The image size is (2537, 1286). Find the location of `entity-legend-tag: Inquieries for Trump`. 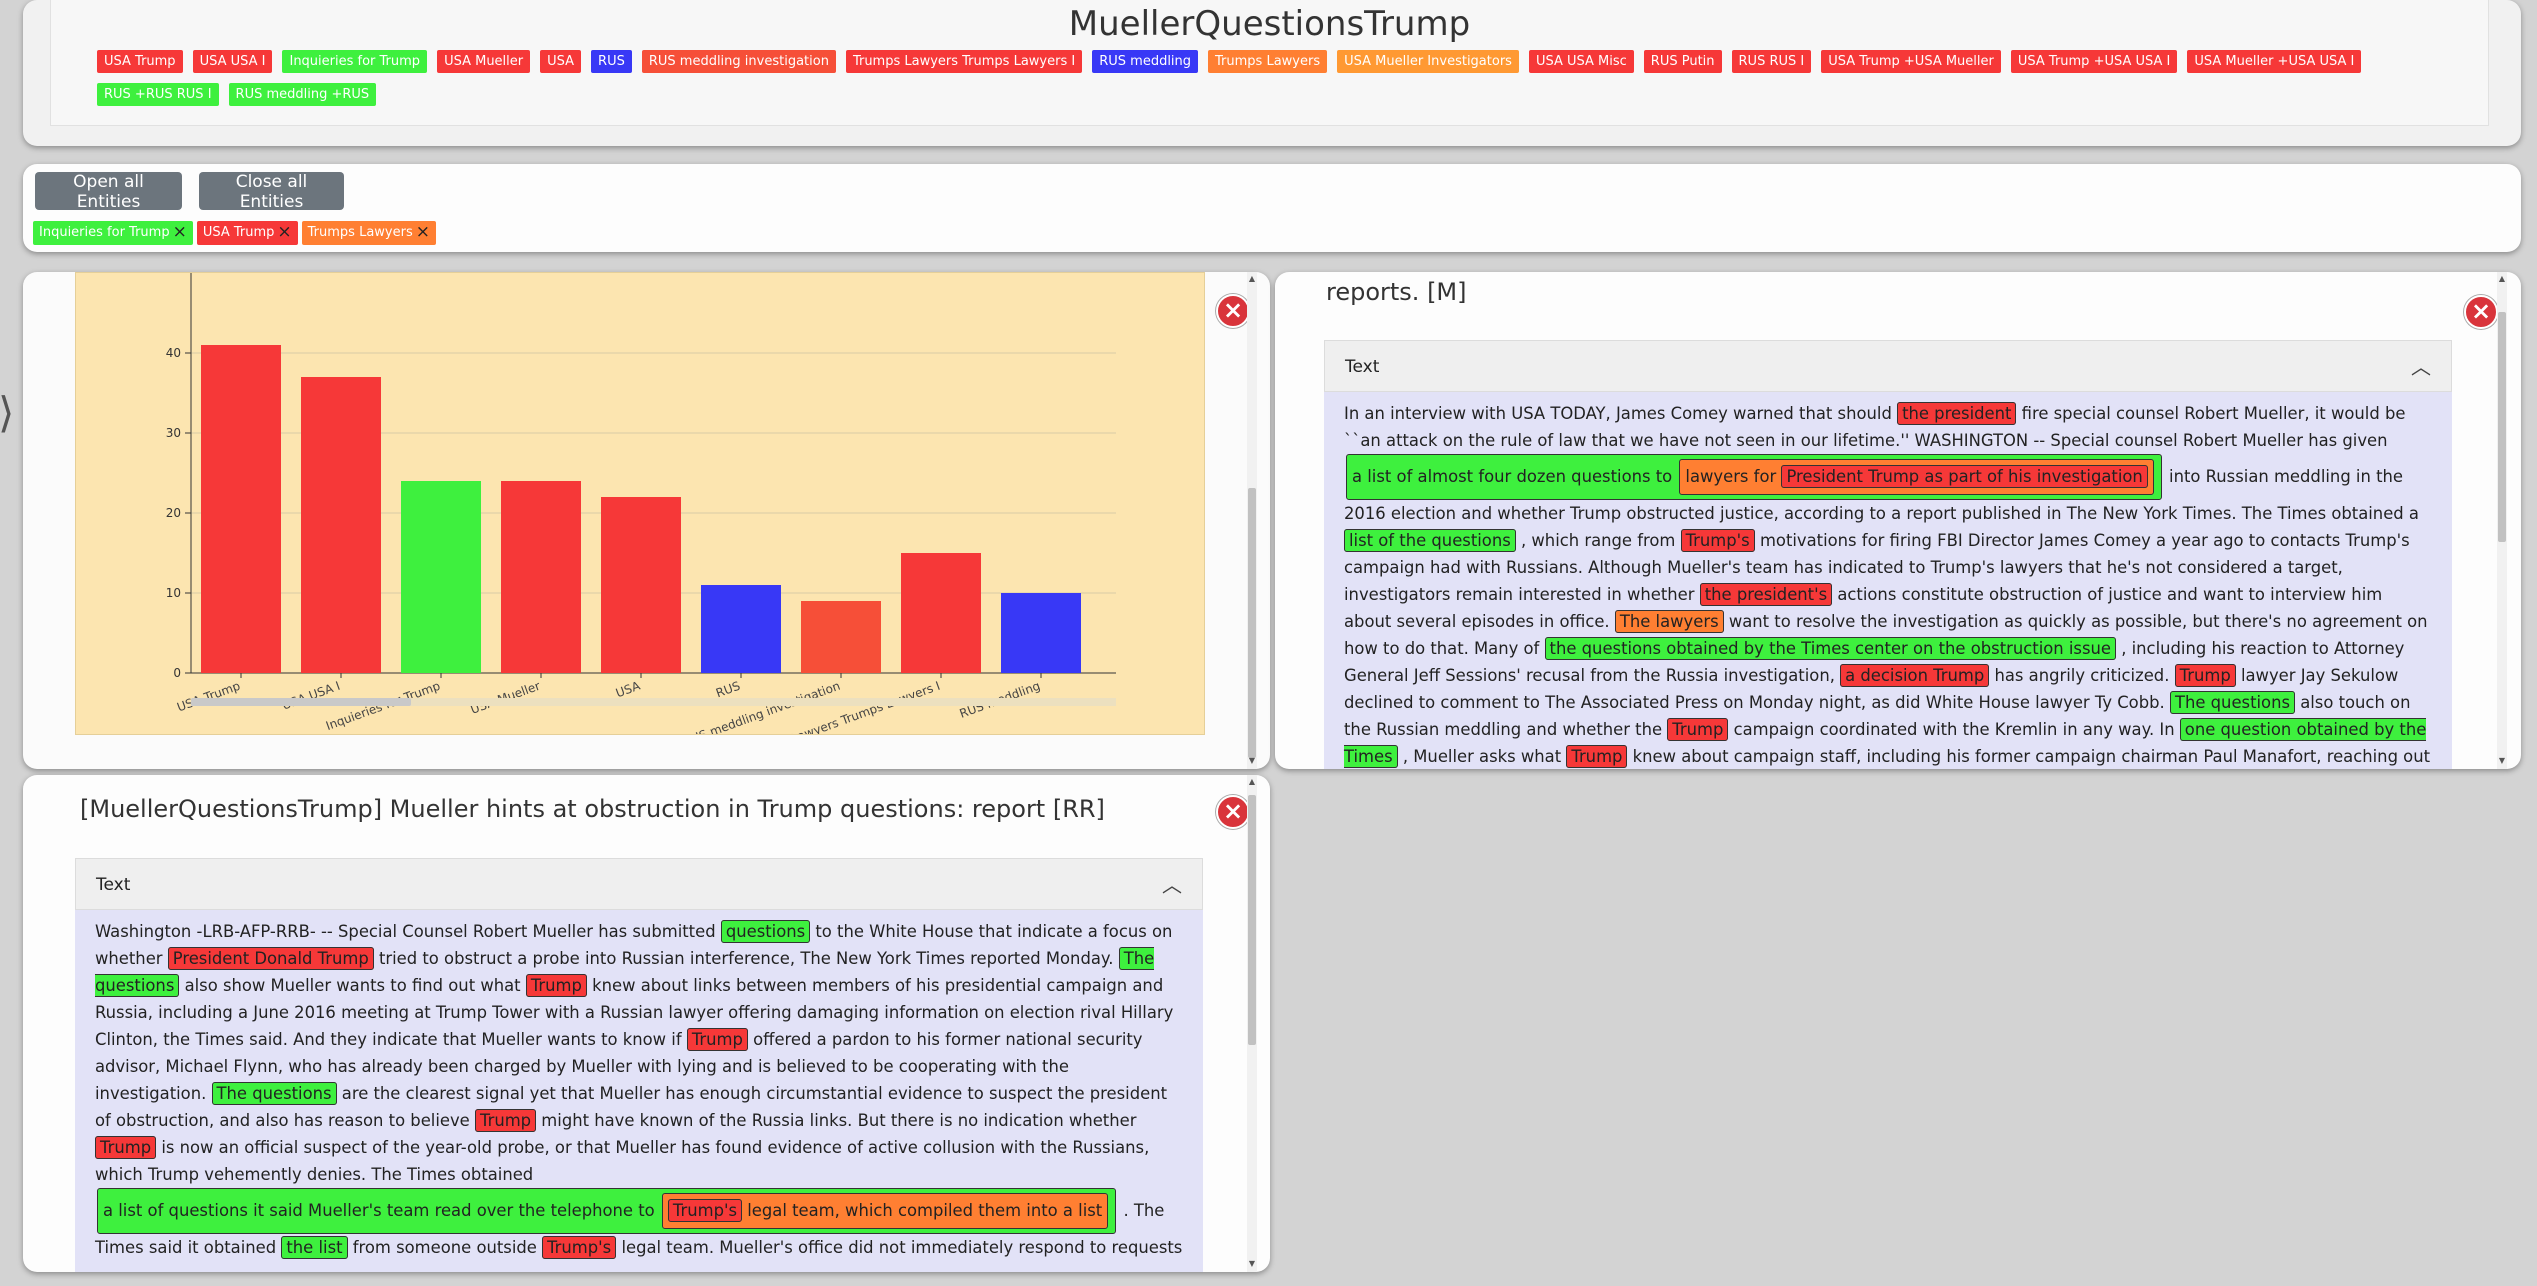

entity-legend-tag: Inquieries for Trump is located at coordinates (355, 61).